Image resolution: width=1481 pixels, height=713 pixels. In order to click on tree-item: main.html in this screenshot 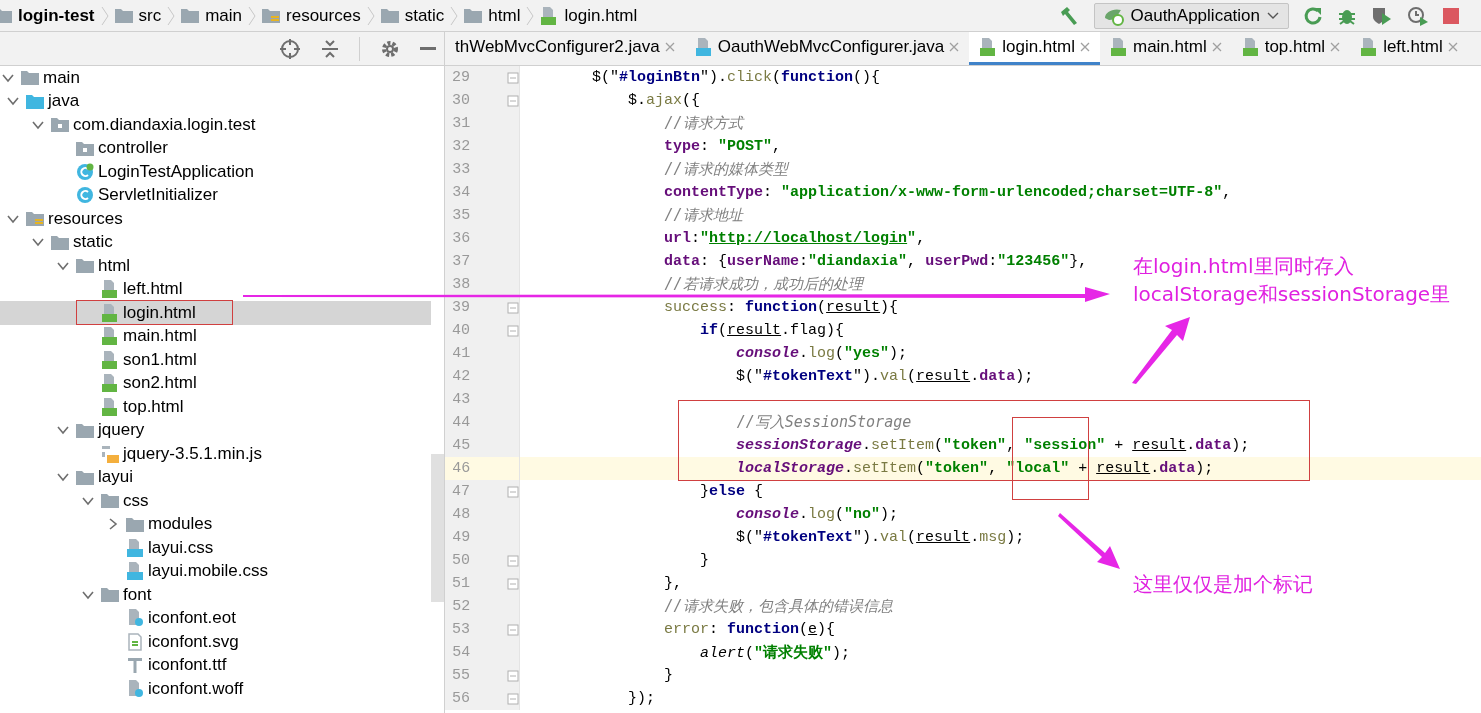, I will do `click(215, 336)`.